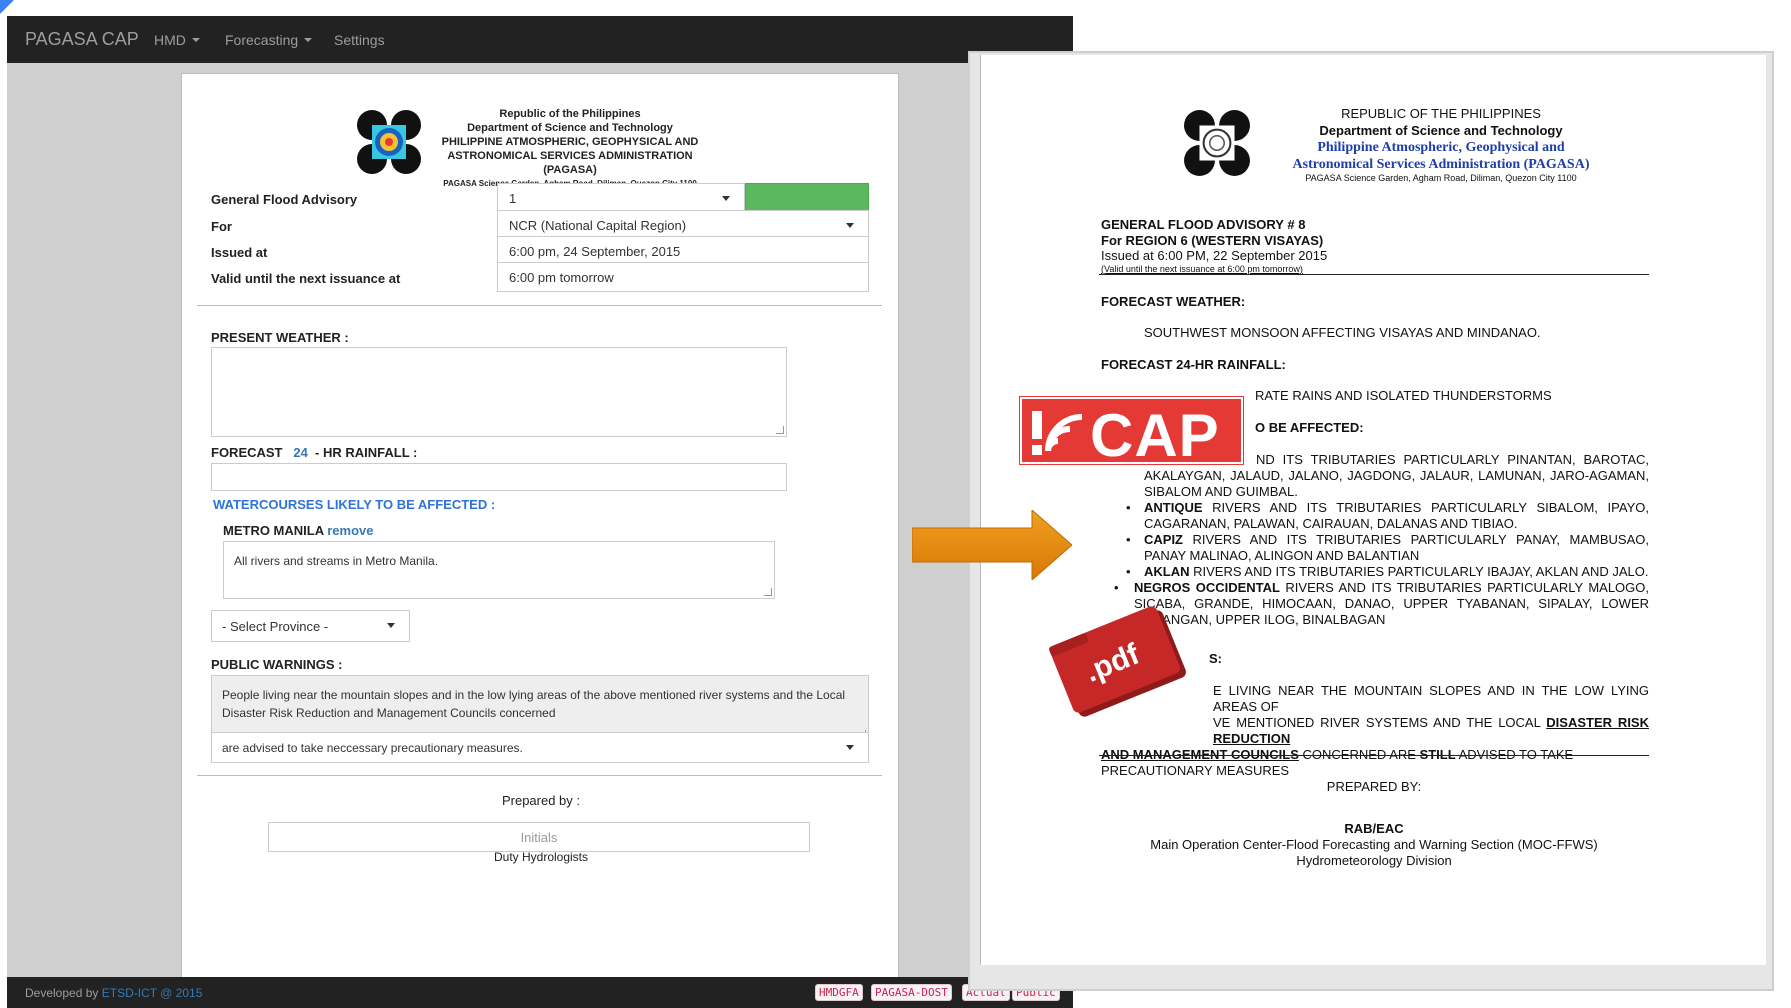  I want to click on for-label: For, so click(221, 226).